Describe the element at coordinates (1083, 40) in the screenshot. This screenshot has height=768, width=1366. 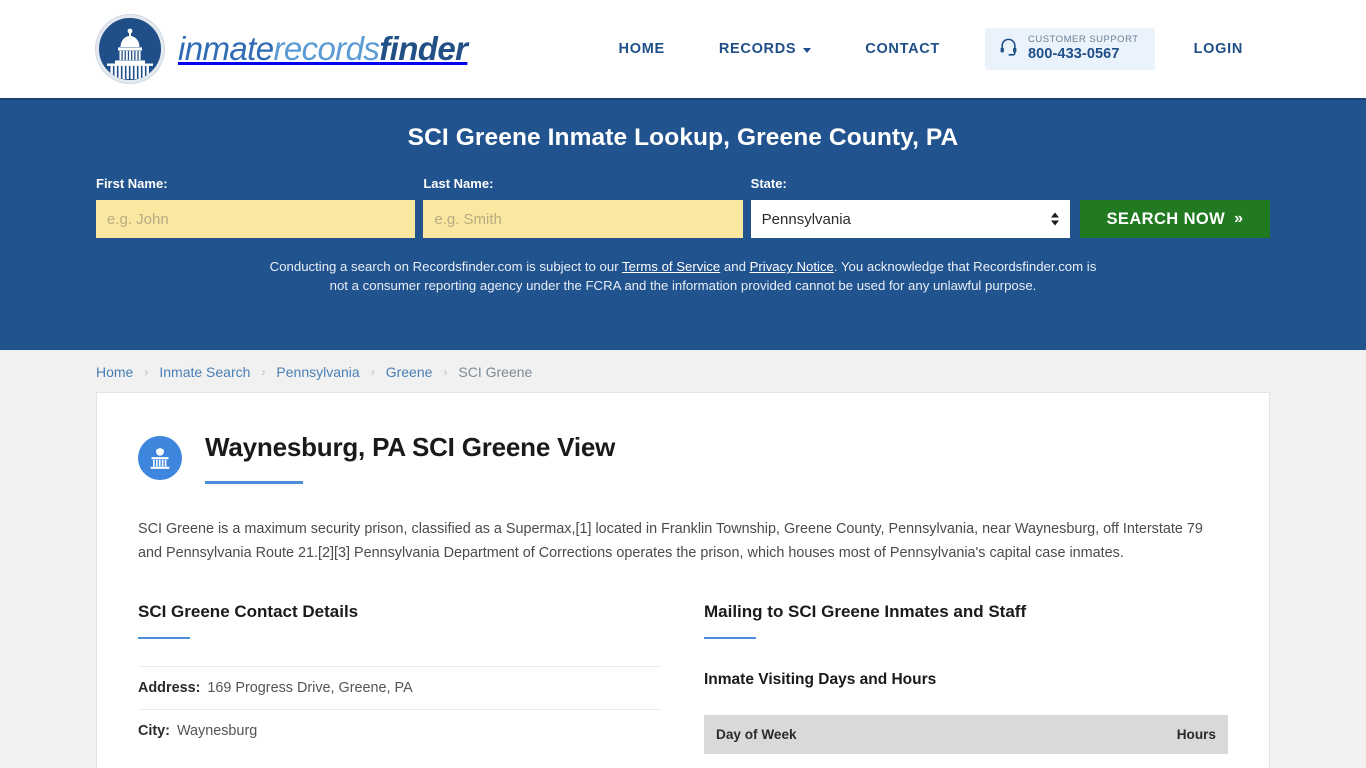
I see `support-label: CUSTOMER SUPPORT` at that location.